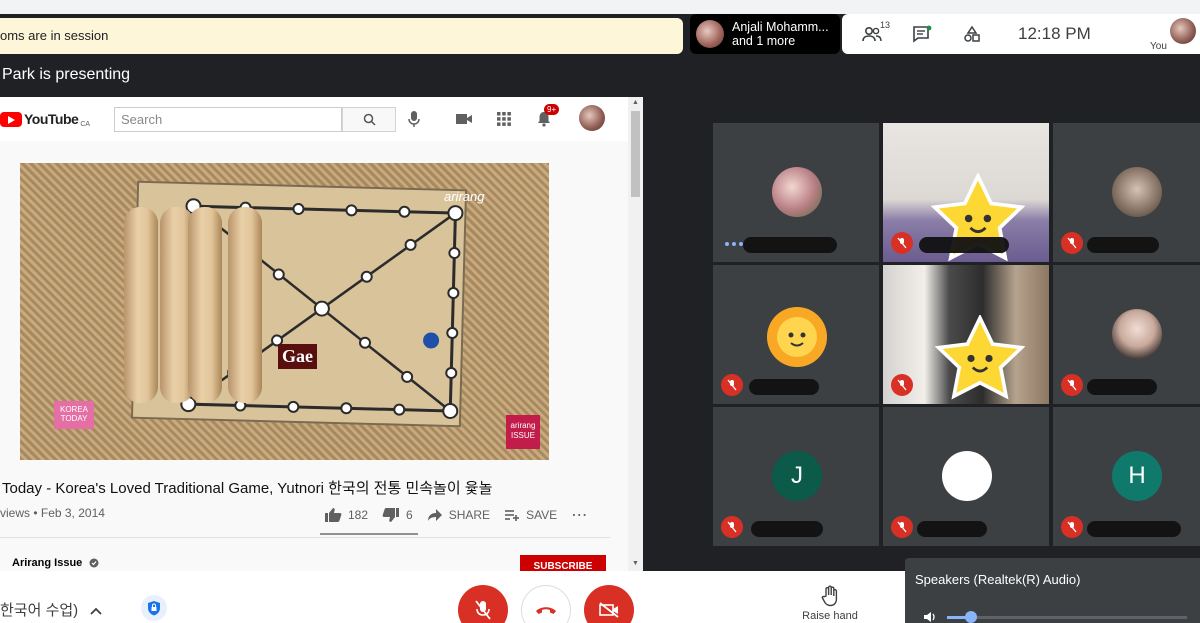  I want to click on search-icon, so click(369, 119).